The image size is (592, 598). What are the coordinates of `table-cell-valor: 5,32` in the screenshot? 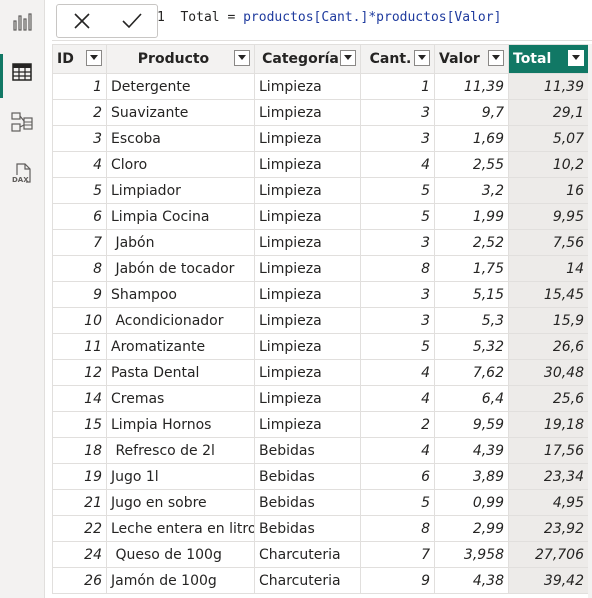 It's located at (471, 346).